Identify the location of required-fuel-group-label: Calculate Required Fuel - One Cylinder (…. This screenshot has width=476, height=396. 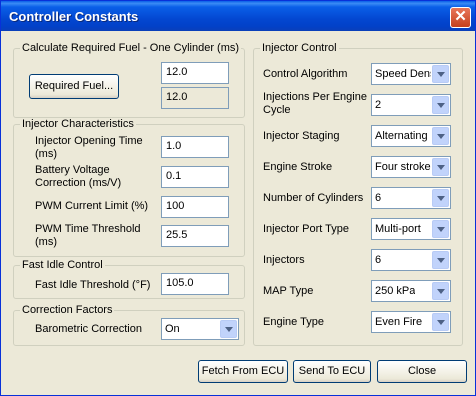
(131, 48).